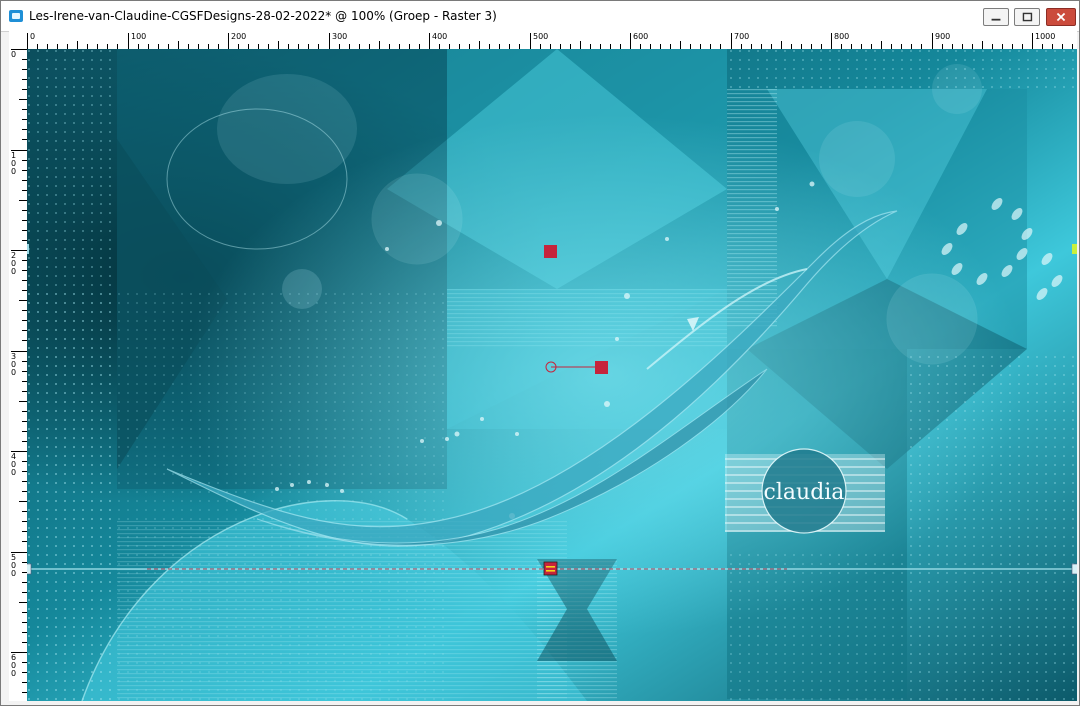 The height and width of the screenshot is (706, 1080). Describe the element at coordinates (742, 36) in the screenshot. I see `ruler-label: 700` at that location.